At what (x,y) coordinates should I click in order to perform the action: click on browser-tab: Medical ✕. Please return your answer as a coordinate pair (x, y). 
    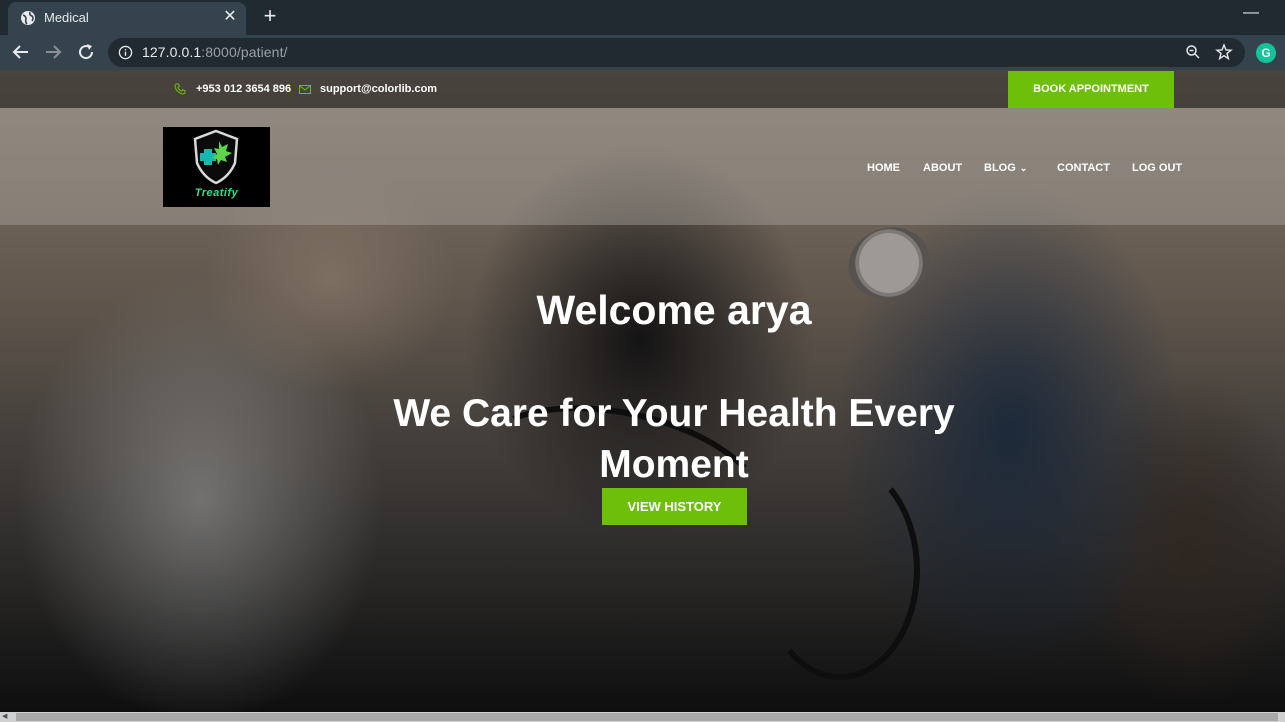
    Looking at the image, I should click on (127, 18).